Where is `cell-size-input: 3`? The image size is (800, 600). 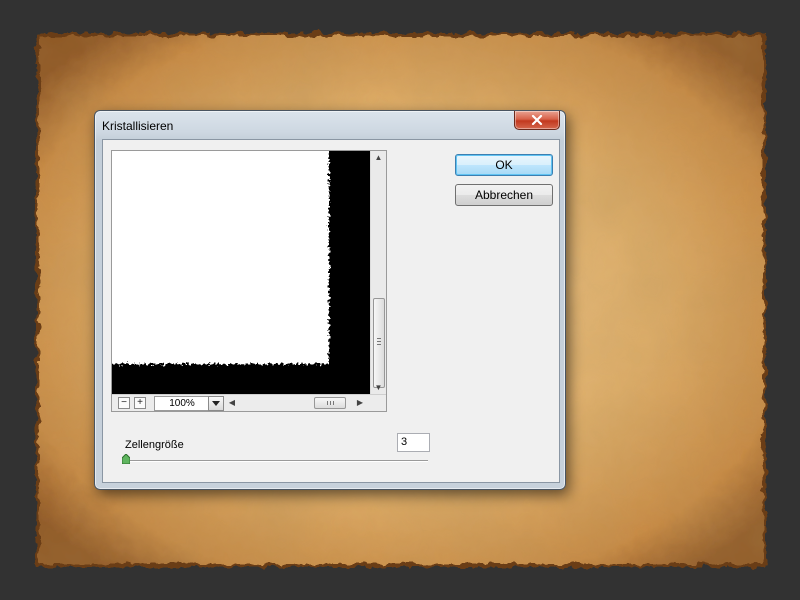 cell-size-input: 3 is located at coordinates (413, 442).